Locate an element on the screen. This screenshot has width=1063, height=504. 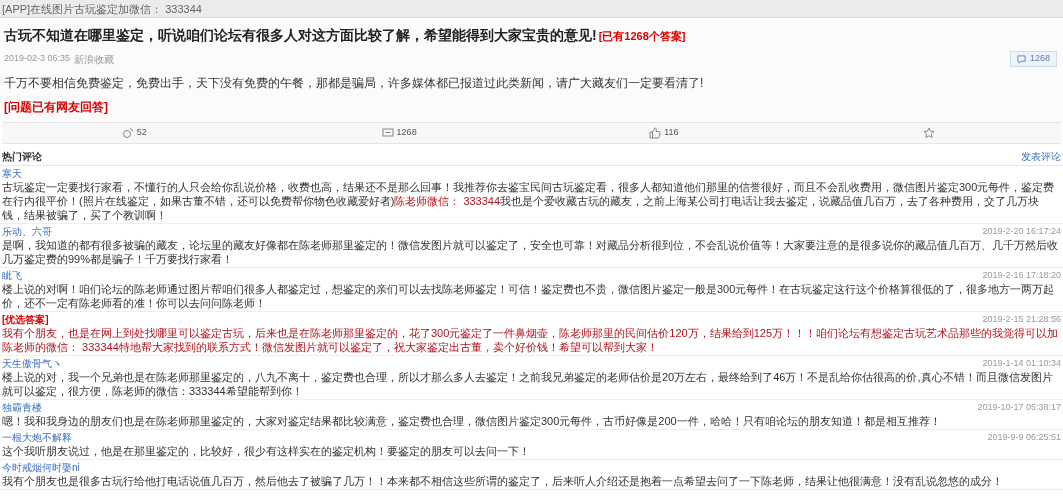
comment-text: 这个我听朋友说过，他是在那里鉴定的，比较好，很少有这样实在的鉴定机构！要鉴定的朋友可以去问一下！ is located at coordinates (266, 451).